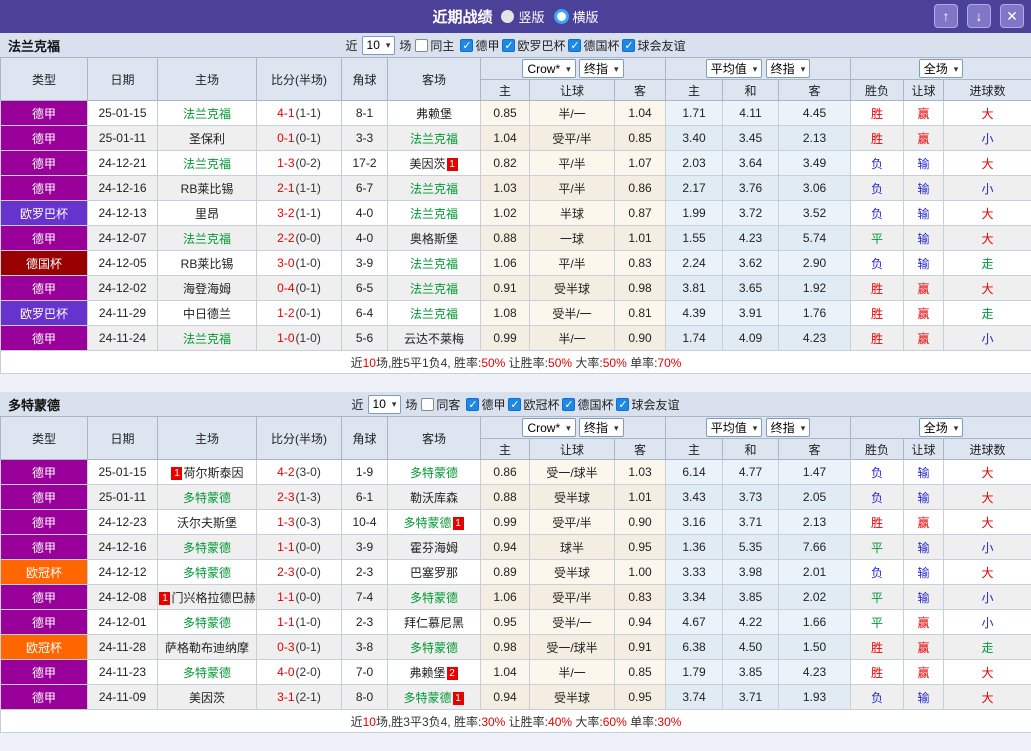 The width and height of the screenshot is (1031, 751). I want to click on home-team-name: 多特蒙德, so click(207, 673).